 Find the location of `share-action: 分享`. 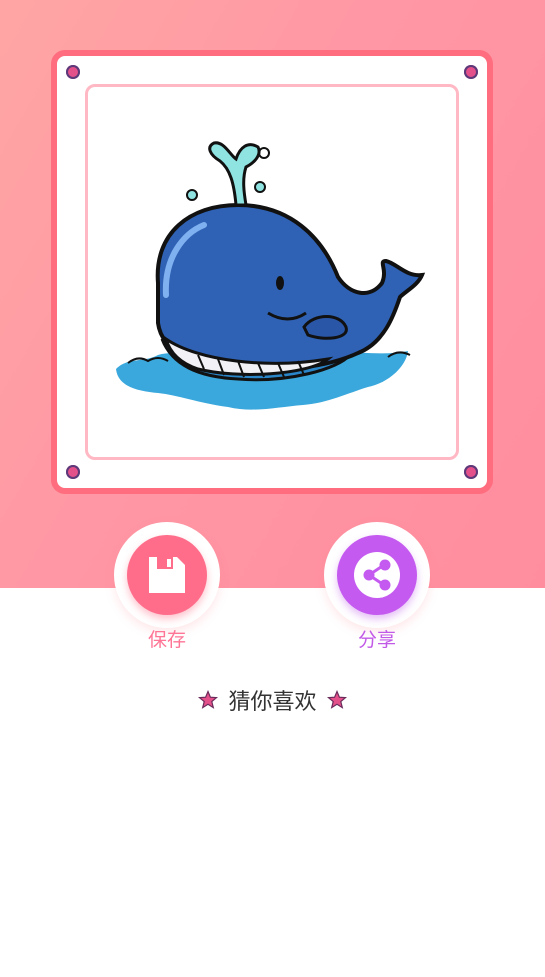

share-action: 分享 is located at coordinates (377, 586).